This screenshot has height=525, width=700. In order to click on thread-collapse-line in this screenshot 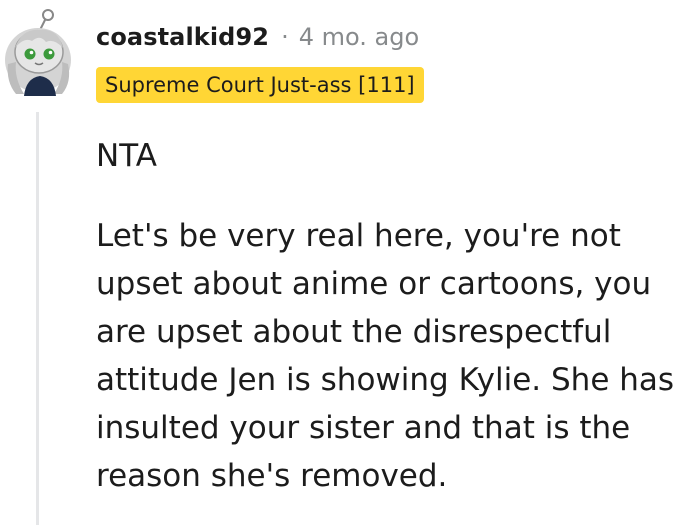, I will do `click(37, 318)`.